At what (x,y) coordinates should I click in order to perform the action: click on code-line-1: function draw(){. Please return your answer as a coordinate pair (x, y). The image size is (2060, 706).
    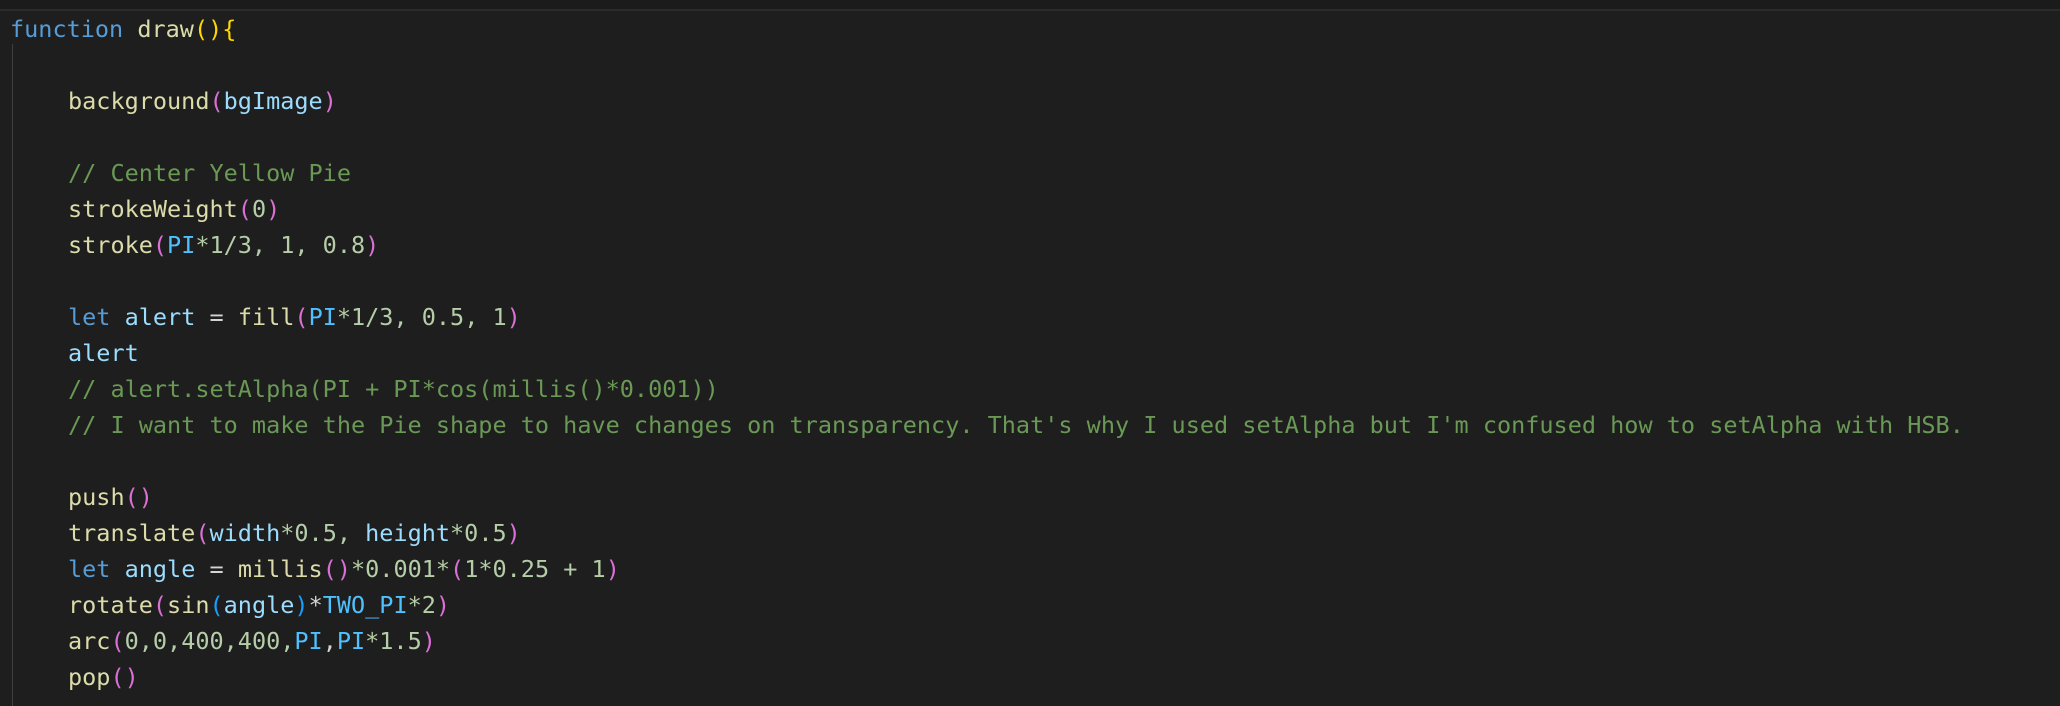
    Looking at the image, I should click on (123, 29).